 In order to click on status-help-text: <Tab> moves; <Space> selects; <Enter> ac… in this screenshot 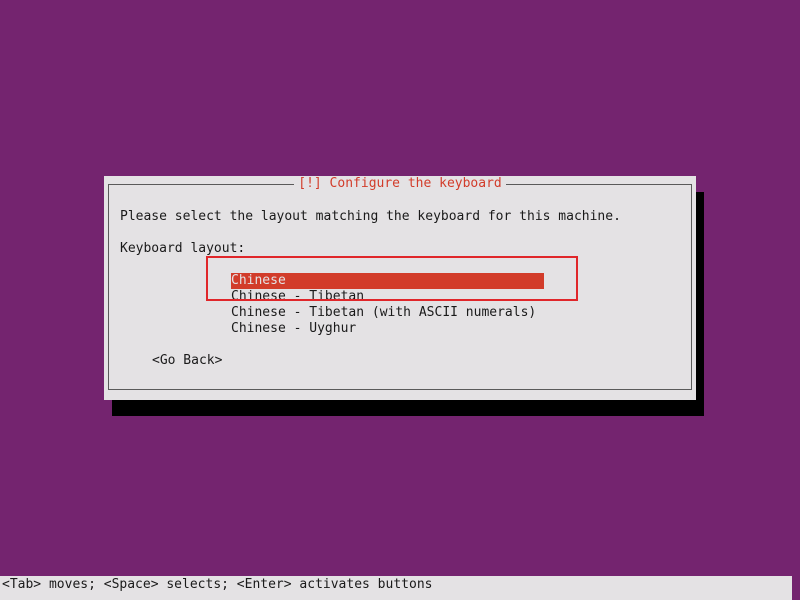, I will do `click(217, 584)`.